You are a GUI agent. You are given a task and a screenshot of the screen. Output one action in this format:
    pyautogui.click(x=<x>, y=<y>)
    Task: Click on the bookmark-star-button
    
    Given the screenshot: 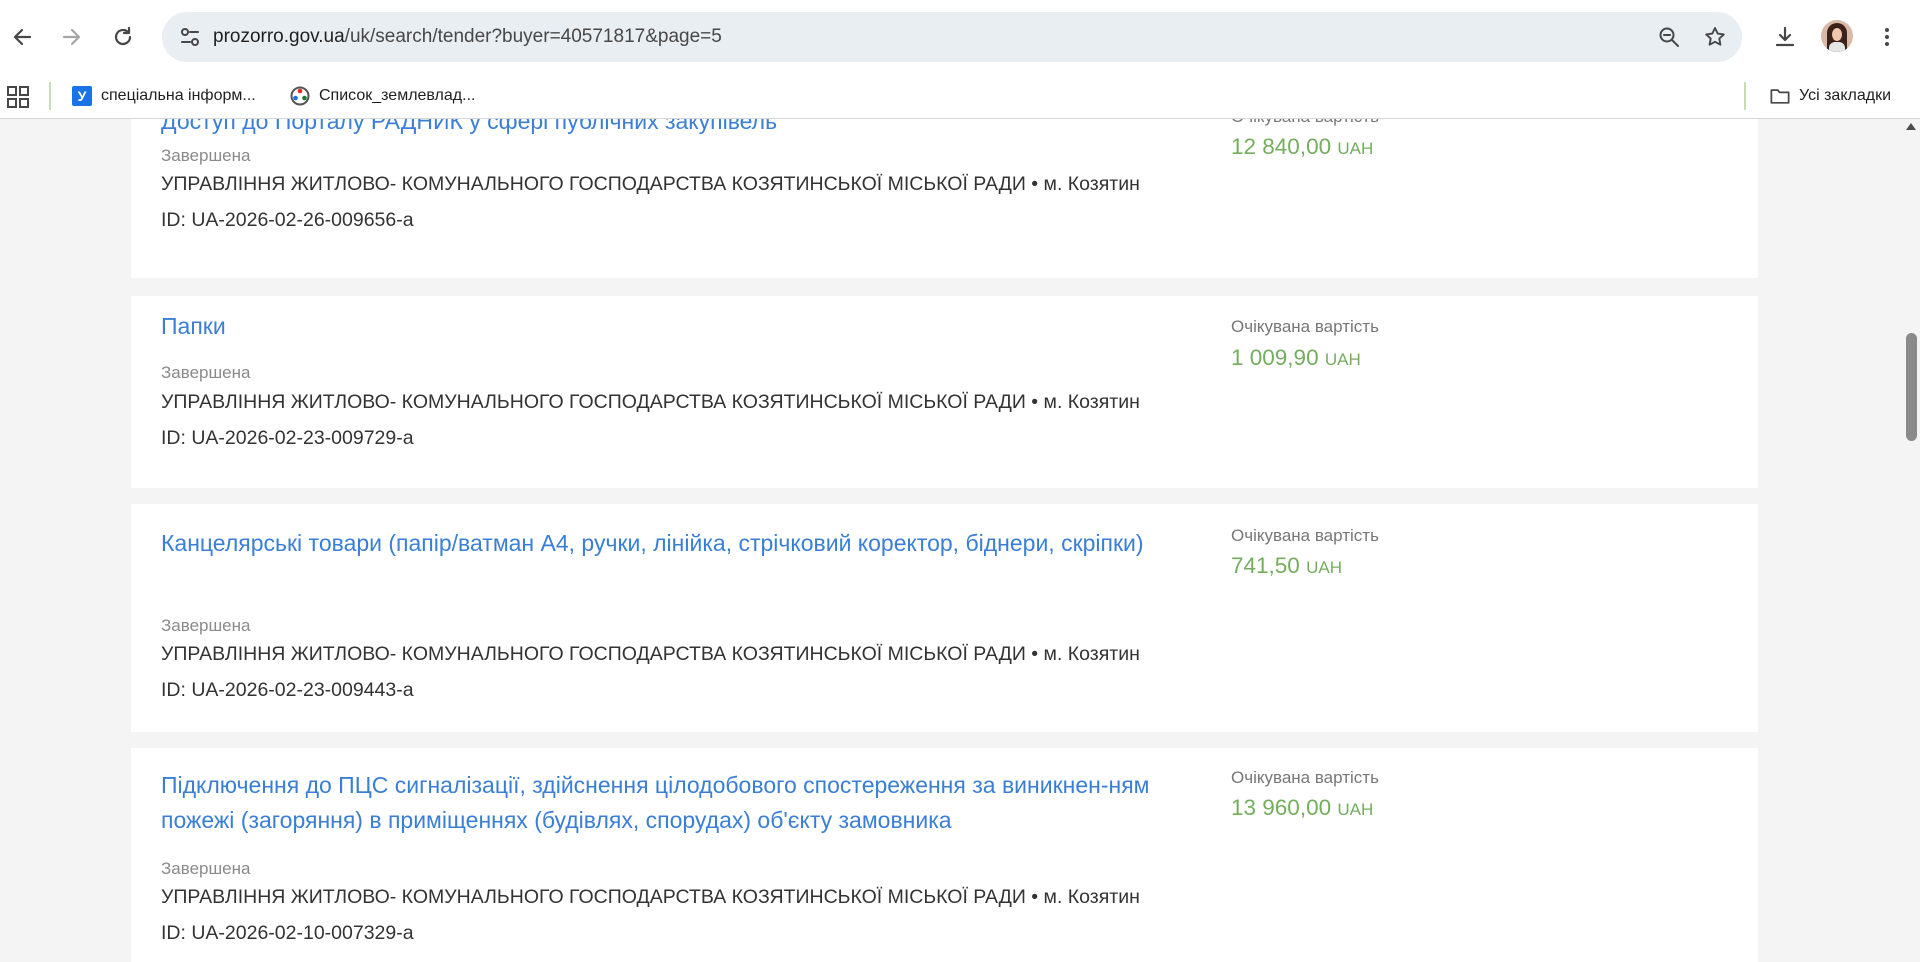 What is the action you would take?
    pyautogui.click(x=1715, y=37)
    